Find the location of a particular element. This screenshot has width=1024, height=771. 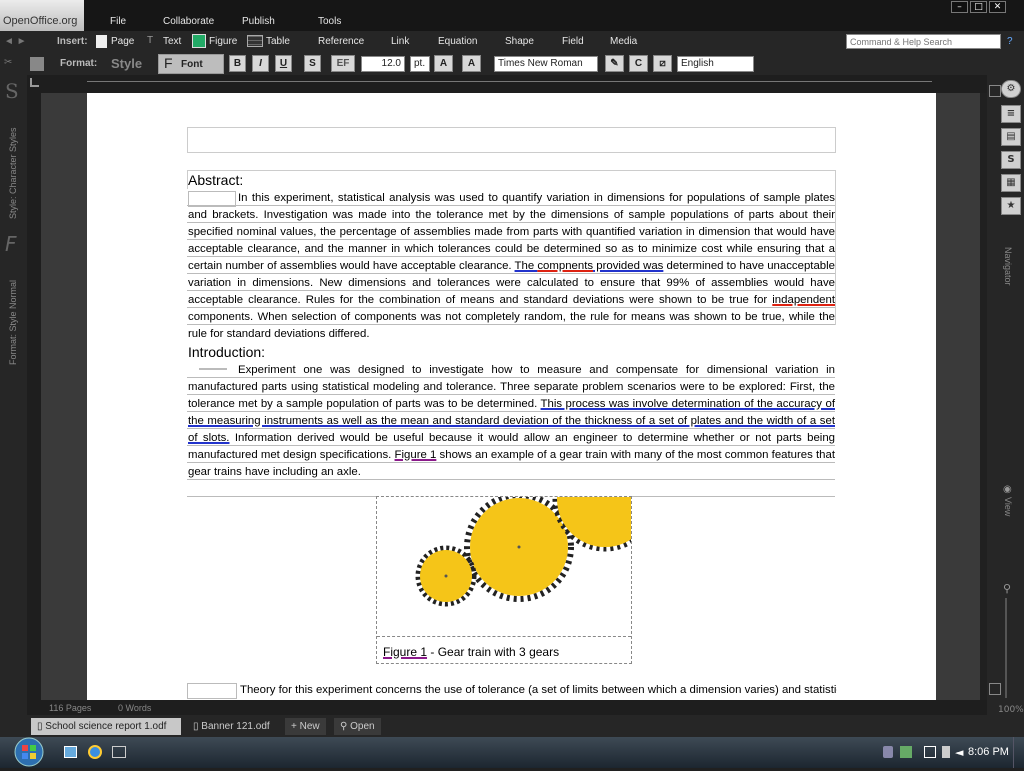

vertical-ruler is located at coordinates (34, 396).